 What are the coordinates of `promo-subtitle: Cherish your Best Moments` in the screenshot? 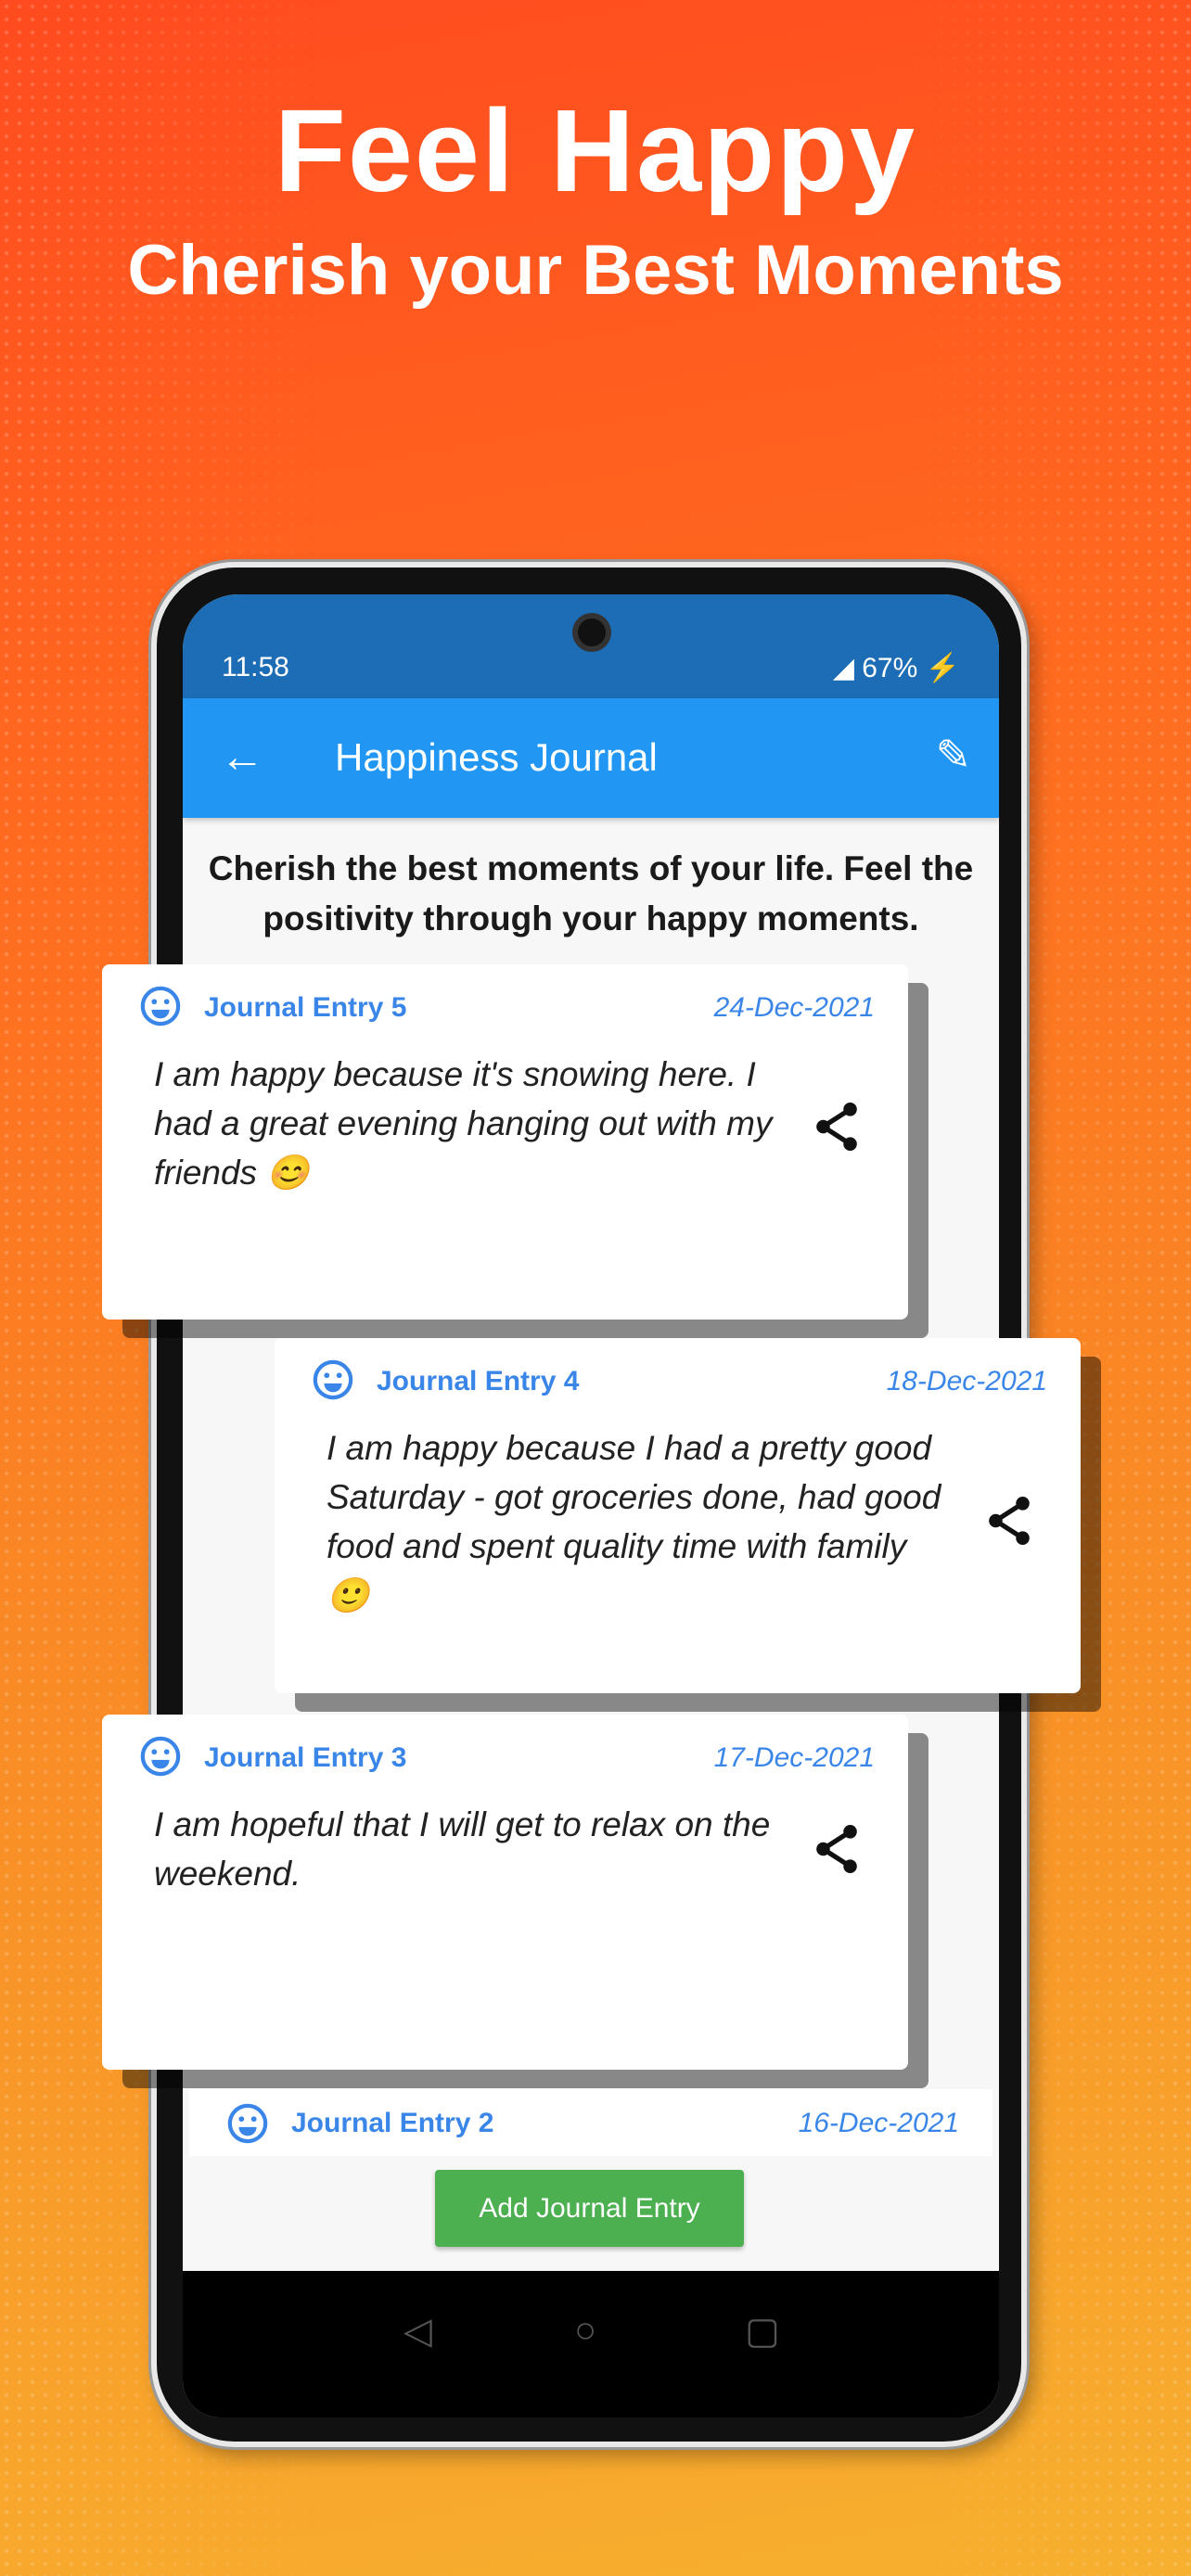 It's located at (595, 271).